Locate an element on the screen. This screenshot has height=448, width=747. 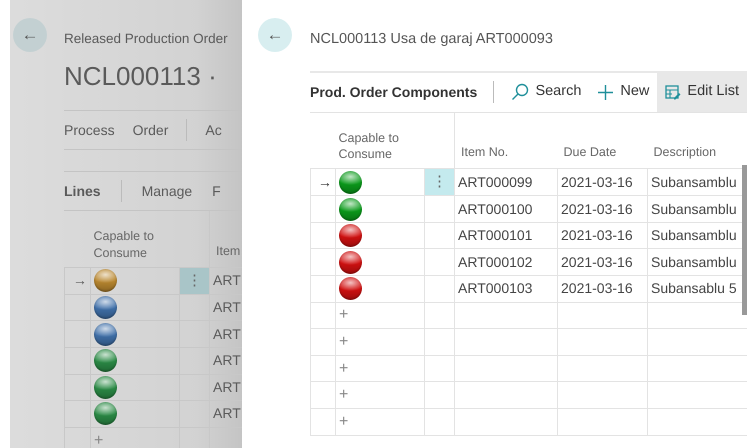
action-tab: Process is located at coordinates (89, 130).